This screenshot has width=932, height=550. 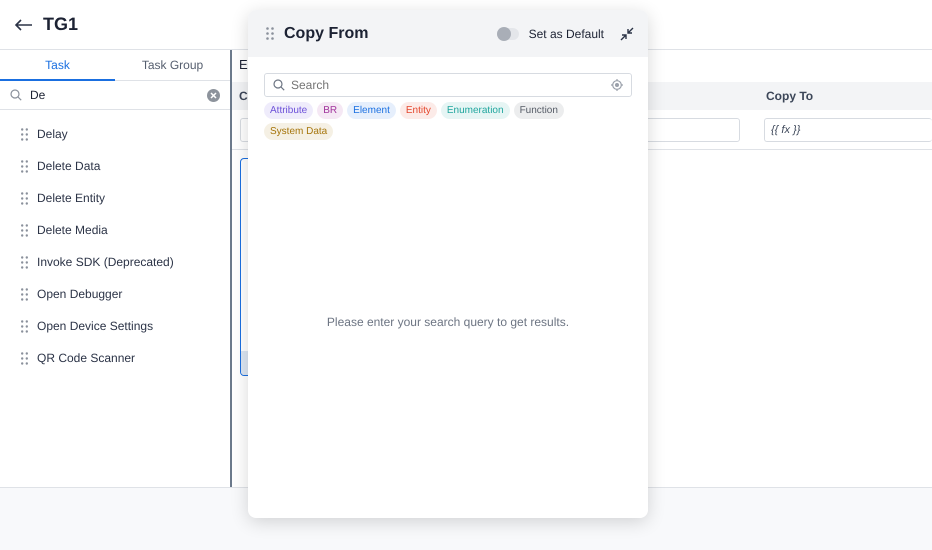 What do you see at coordinates (105, 262) in the screenshot?
I see `task-item: Invoke SDK (Deprecated)` at bounding box center [105, 262].